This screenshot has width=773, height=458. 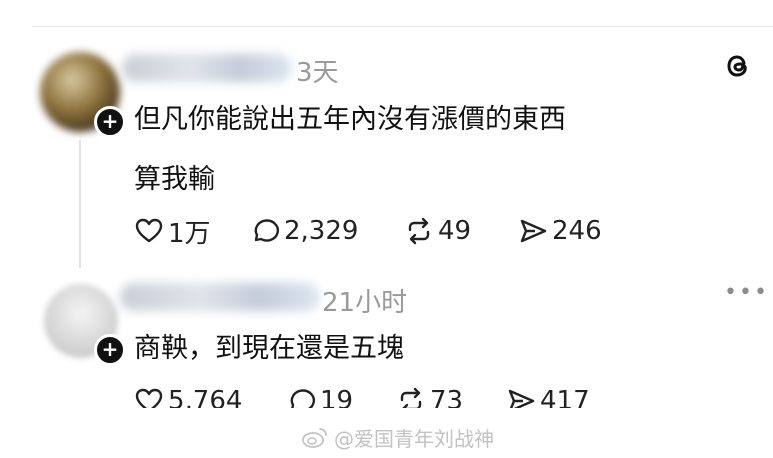 I want to click on watermark: @爱国青年刘战神, so click(x=398, y=437).